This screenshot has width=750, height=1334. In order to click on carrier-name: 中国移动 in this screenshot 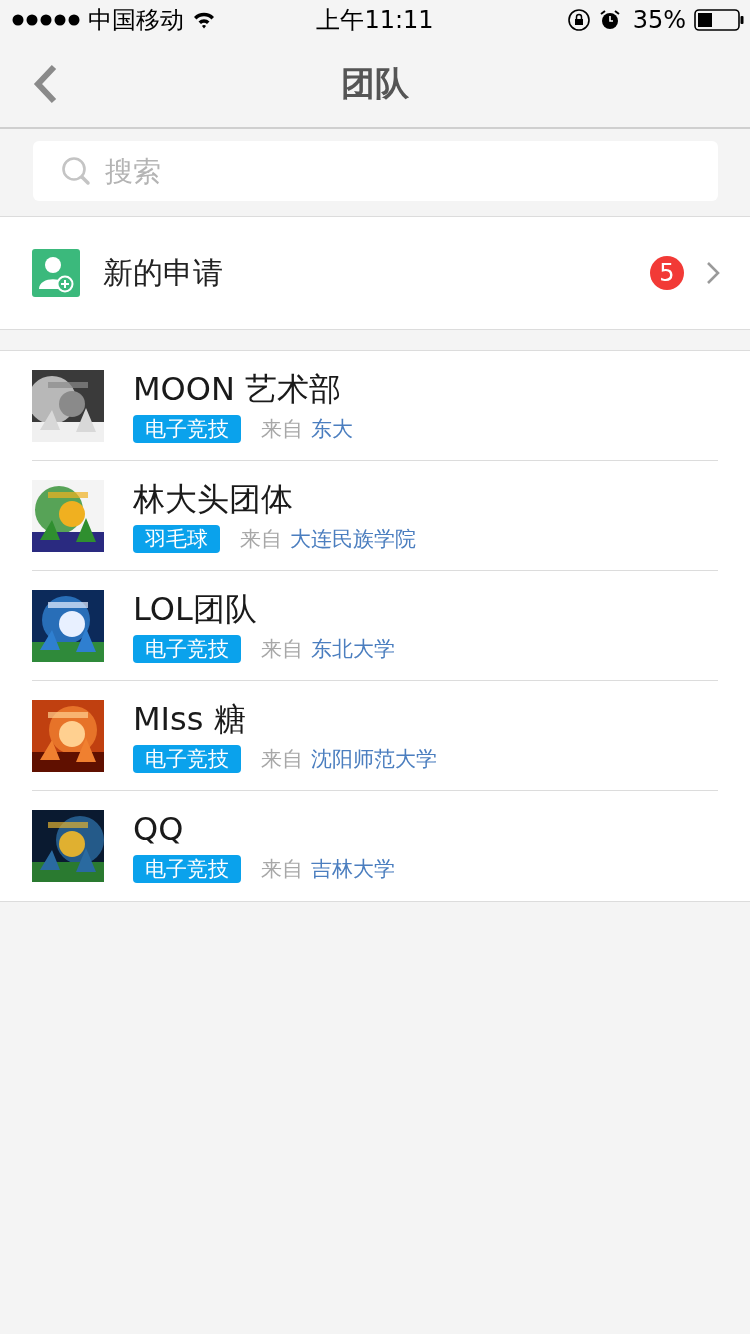, I will do `click(136, 20)`.